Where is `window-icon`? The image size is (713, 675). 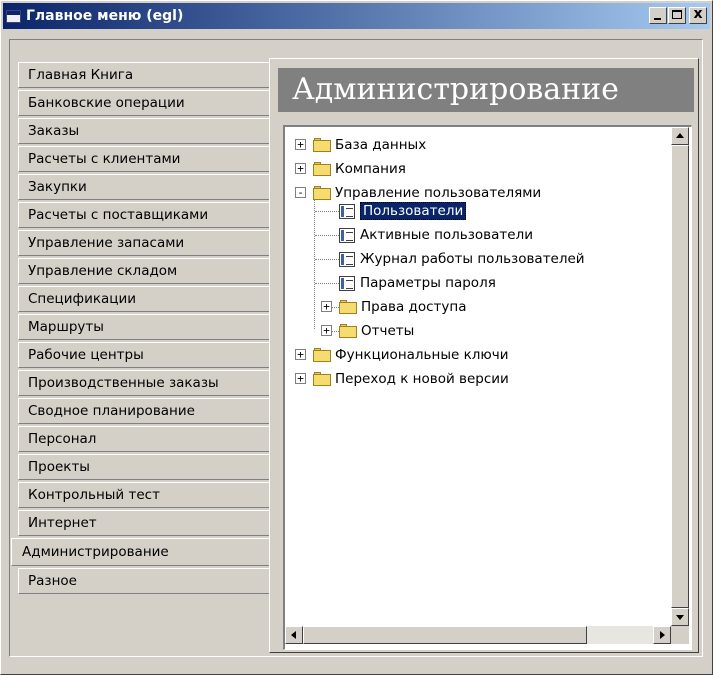
window-icon is located at coordinates (13, 16).